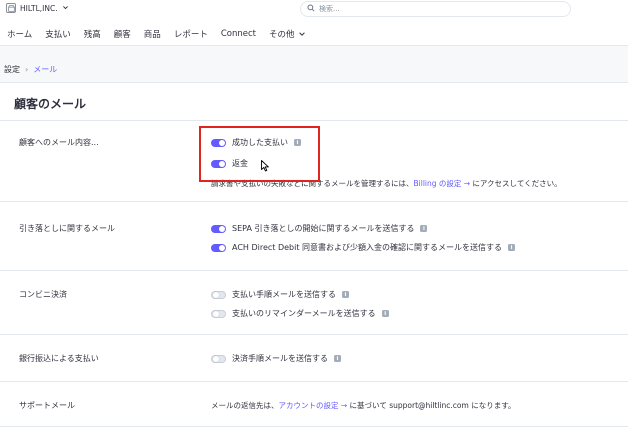 This screenshot has height=436, width=628. Describe the element at coordinates (314, 34) in the screenshot. I see `main-nav: ホーム 支払い 残高 顧客 商品 レポート Connect その他` at that location.